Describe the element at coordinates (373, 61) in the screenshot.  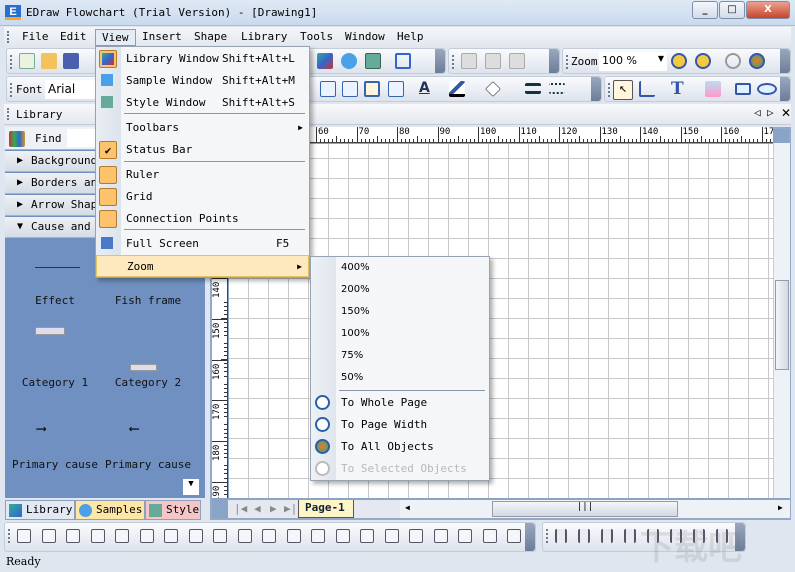
I see `style-icon` at that location.